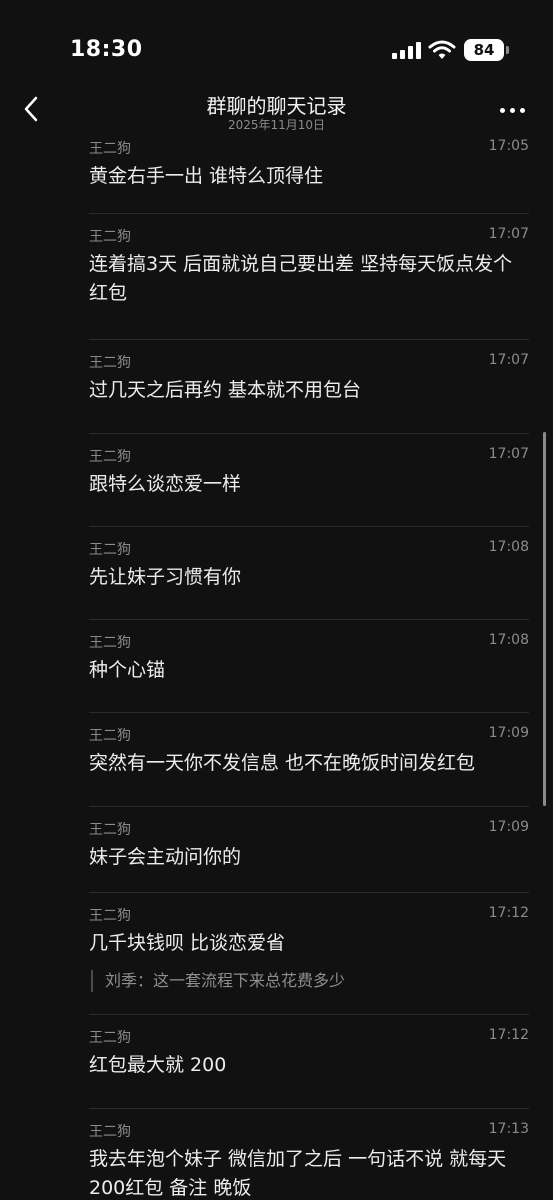 The height and width of the screenshot is (1200, 553). What do you see at coordinates (442, 49) in the screenshot?
I see `wifi-icon` at bounding box center [442, 49].